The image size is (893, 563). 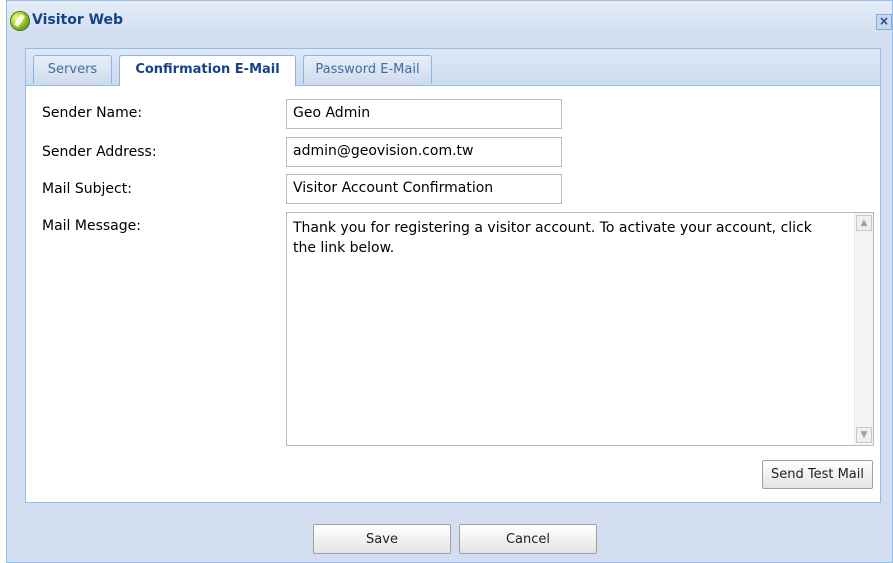 I want to click on cancel-button: Cancel, so click(x=528, y=539).